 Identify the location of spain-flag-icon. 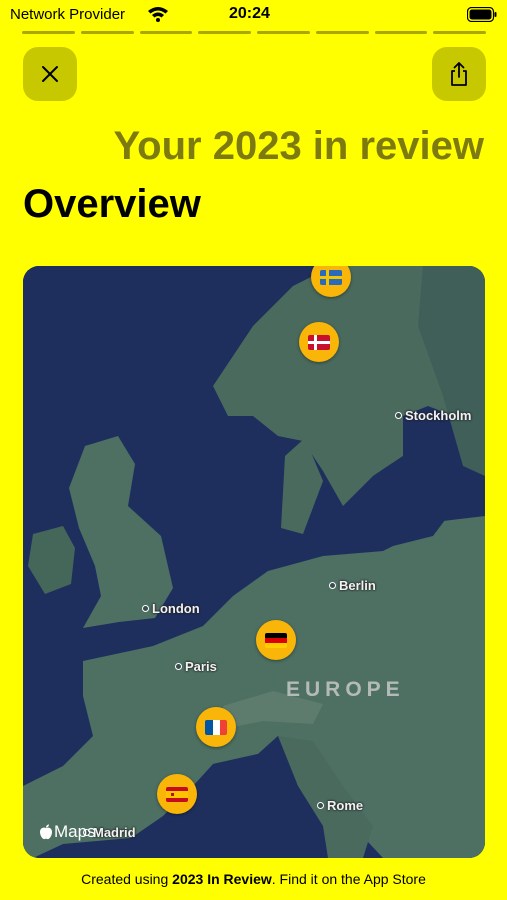
(177, 794).